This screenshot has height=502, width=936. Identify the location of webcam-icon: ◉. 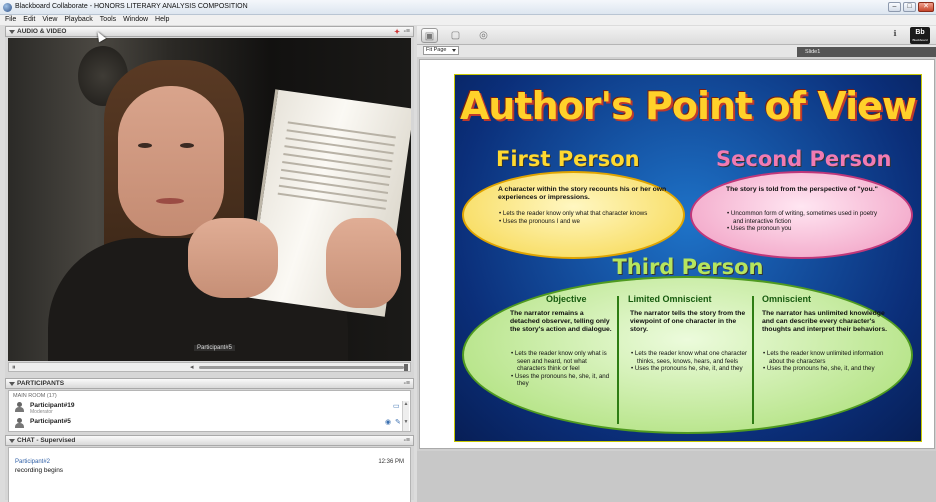
(388, 422).